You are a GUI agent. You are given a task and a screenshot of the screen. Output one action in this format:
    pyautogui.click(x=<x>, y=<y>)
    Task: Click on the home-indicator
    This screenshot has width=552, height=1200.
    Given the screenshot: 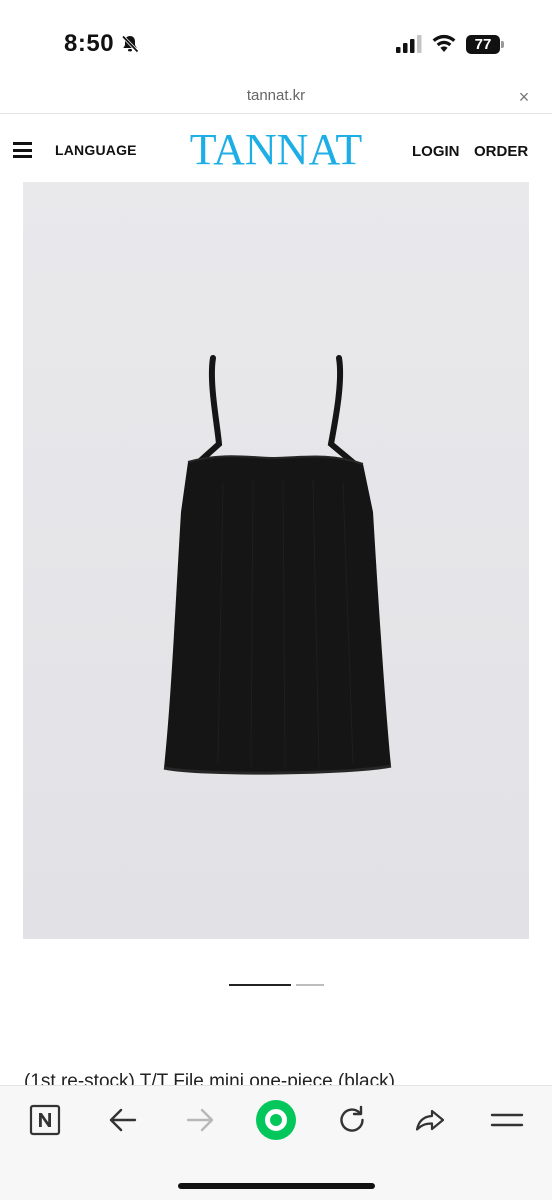 What is the action you would take?
    pyautogui.click(x=276, y=1186)
    